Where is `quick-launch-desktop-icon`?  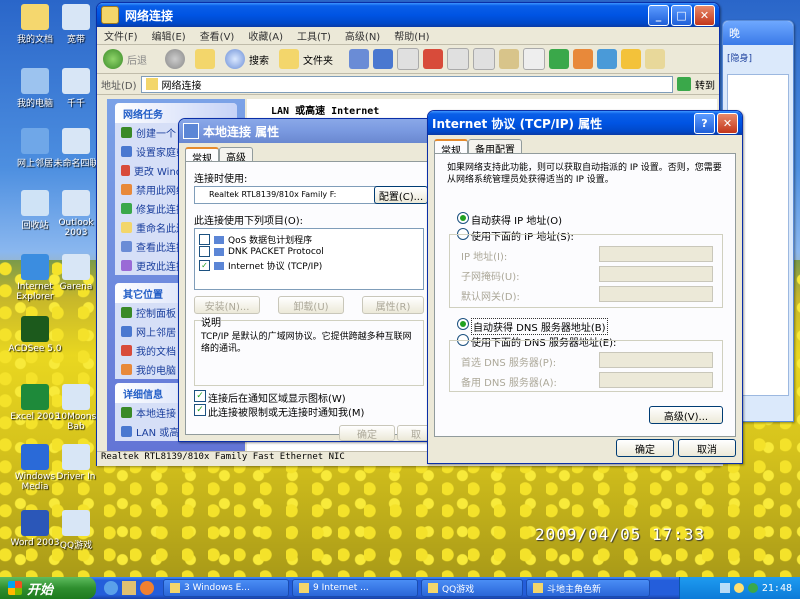 quick-launch-desktop-icon is located at coordinates (129, 588).